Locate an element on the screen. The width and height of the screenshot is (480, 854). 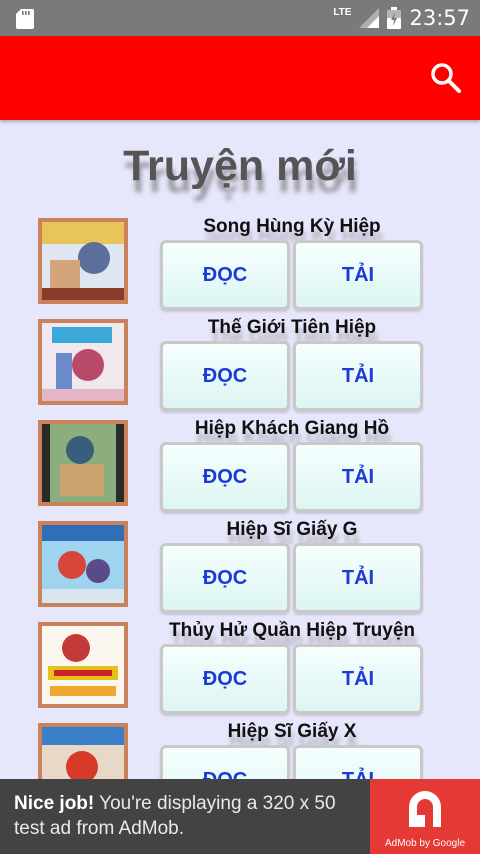
list-item: Hiệp Sĩ Giấy G ĐỌC TẢI is located at coordinates (240, 563).